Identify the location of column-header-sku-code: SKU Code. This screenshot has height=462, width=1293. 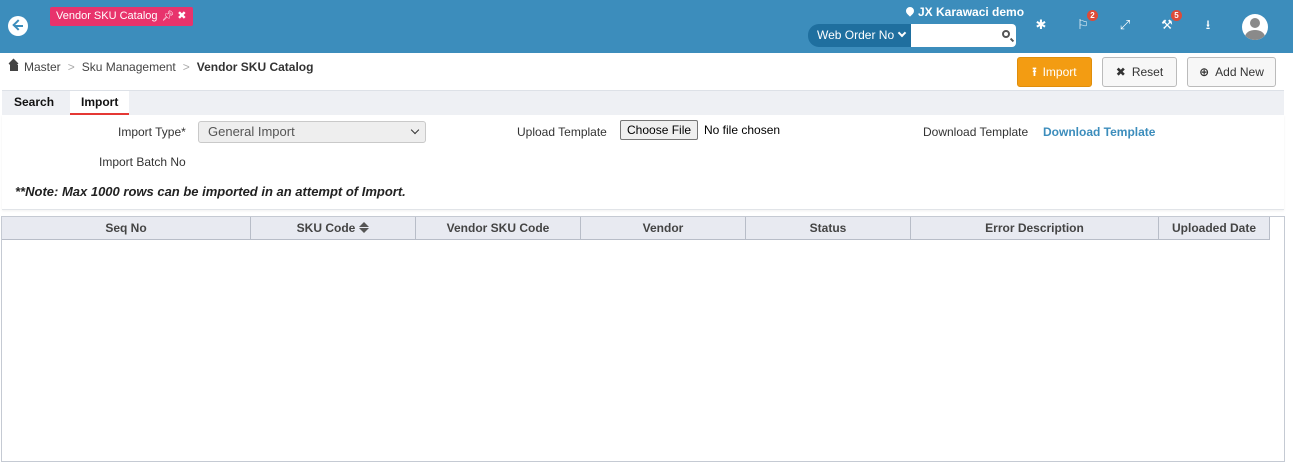
(333, 228).